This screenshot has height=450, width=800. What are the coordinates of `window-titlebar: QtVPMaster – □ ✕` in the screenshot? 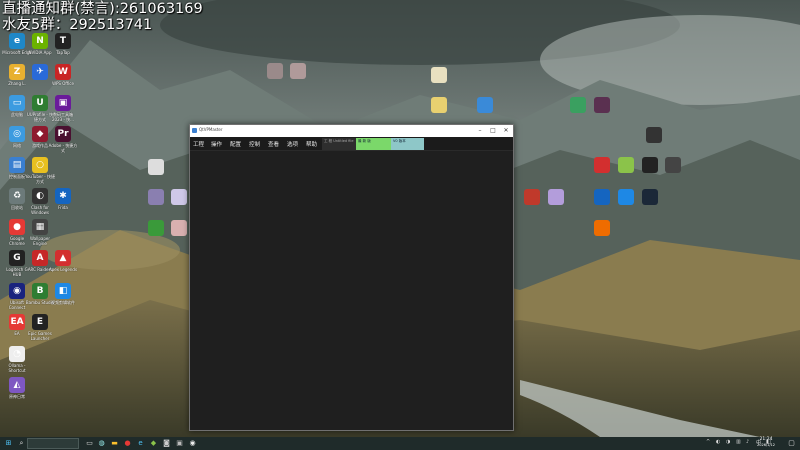 It's located at (351, 131).